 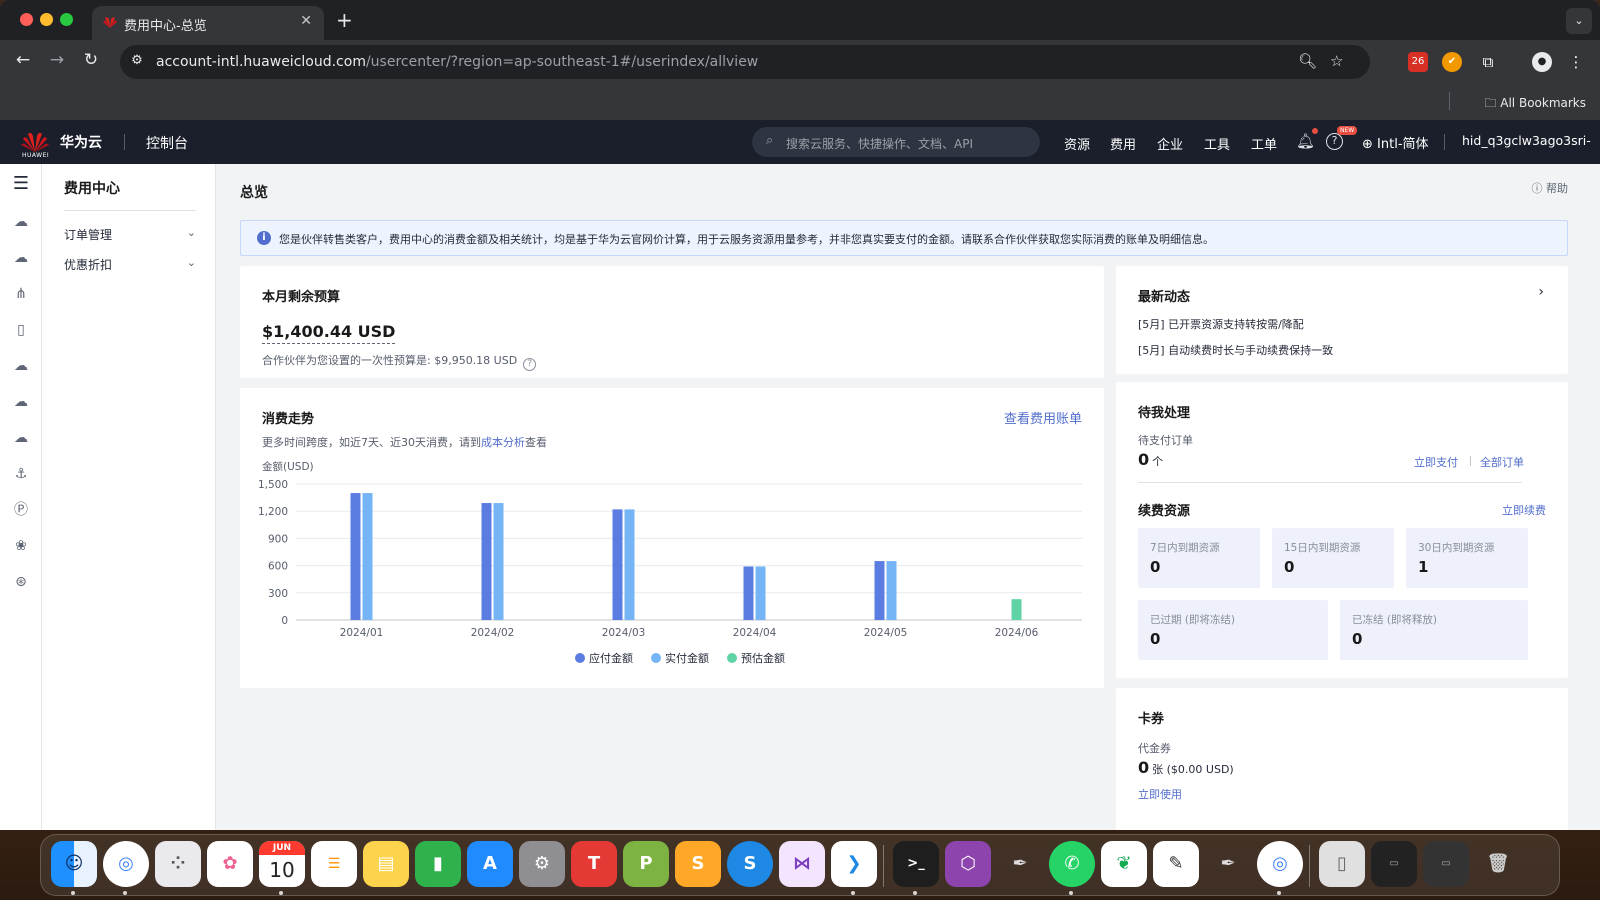 What do you see at coordinates (21, 330) in the screenshot?
I see `document-icon: ▯` at bounding box center [21, 330].